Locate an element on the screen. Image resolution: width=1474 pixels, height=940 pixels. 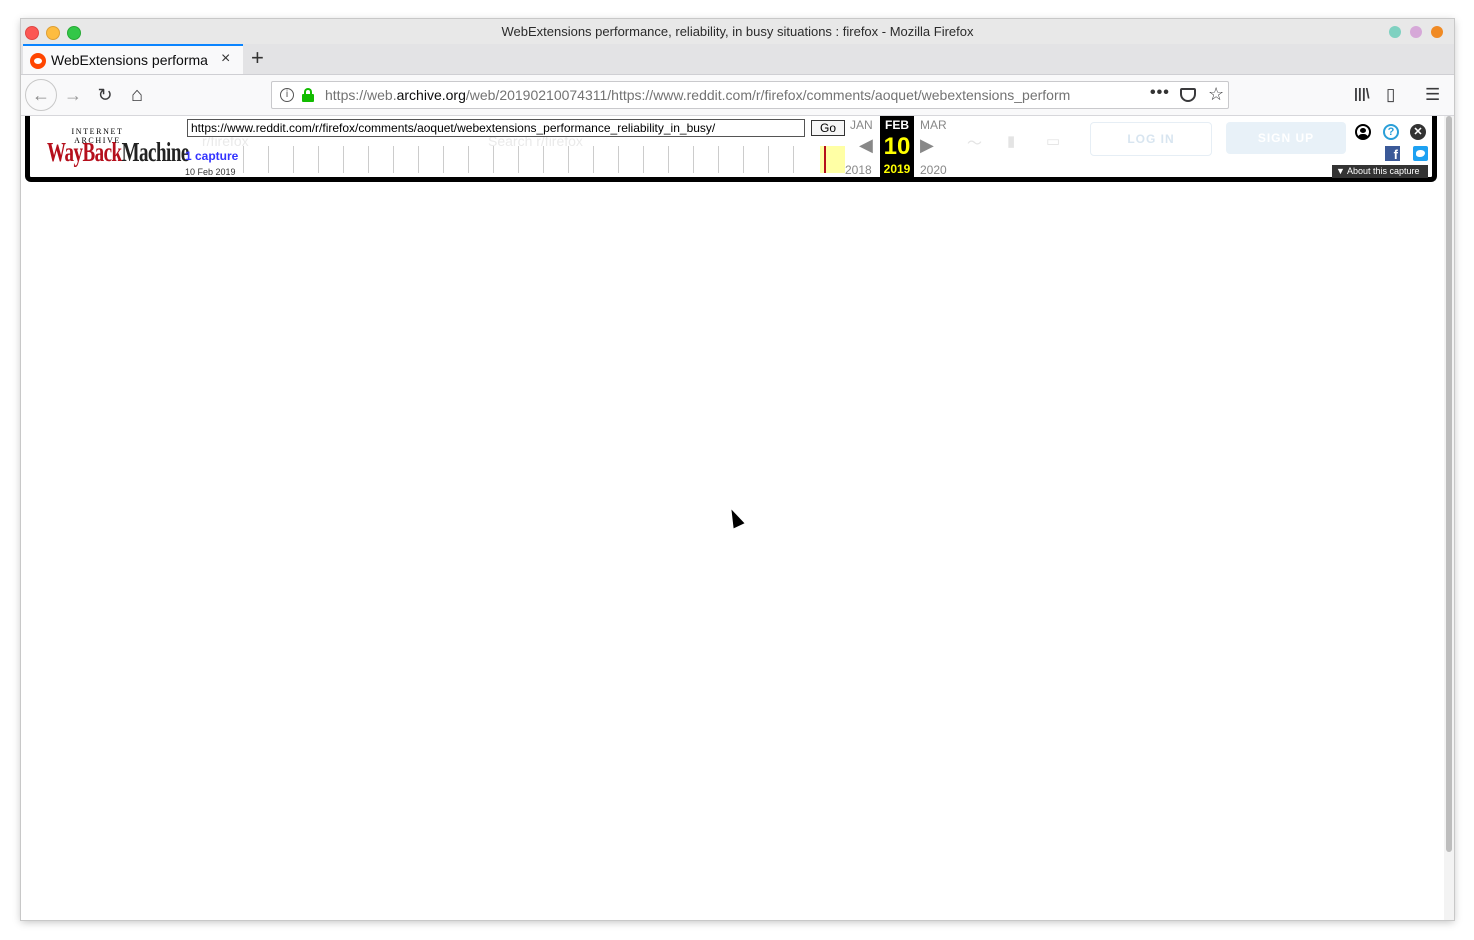
ghost-trending-icon: 〜 is located at coordinates (975, 143).